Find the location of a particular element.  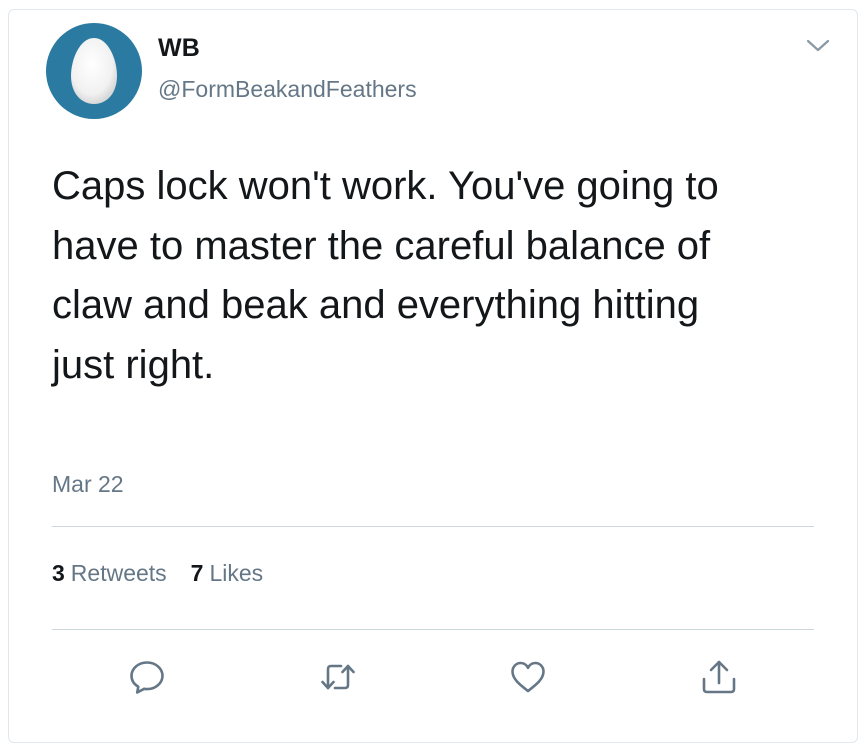

avatar is located at coordinates (94, 71).